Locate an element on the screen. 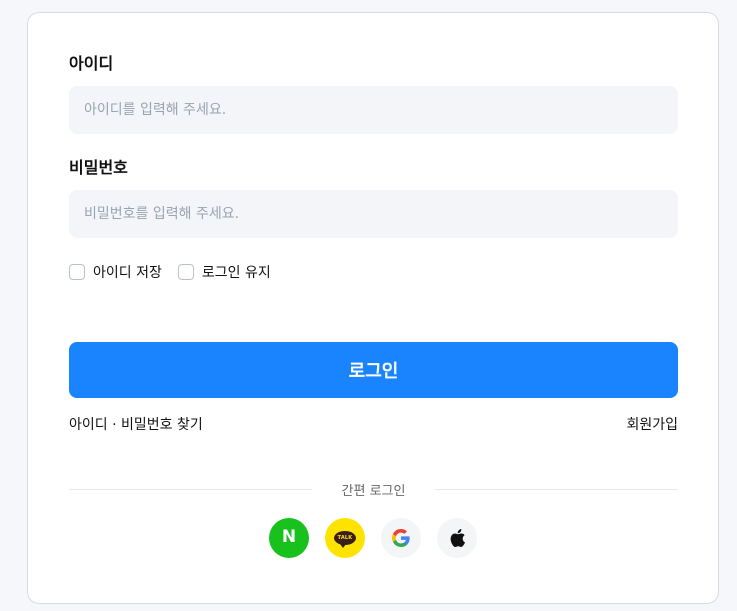 This screenshot has height=611, width=737. account-links: 아이디 · 비밀번호 찾기 회원가입 is located at coordinates (373, 424).